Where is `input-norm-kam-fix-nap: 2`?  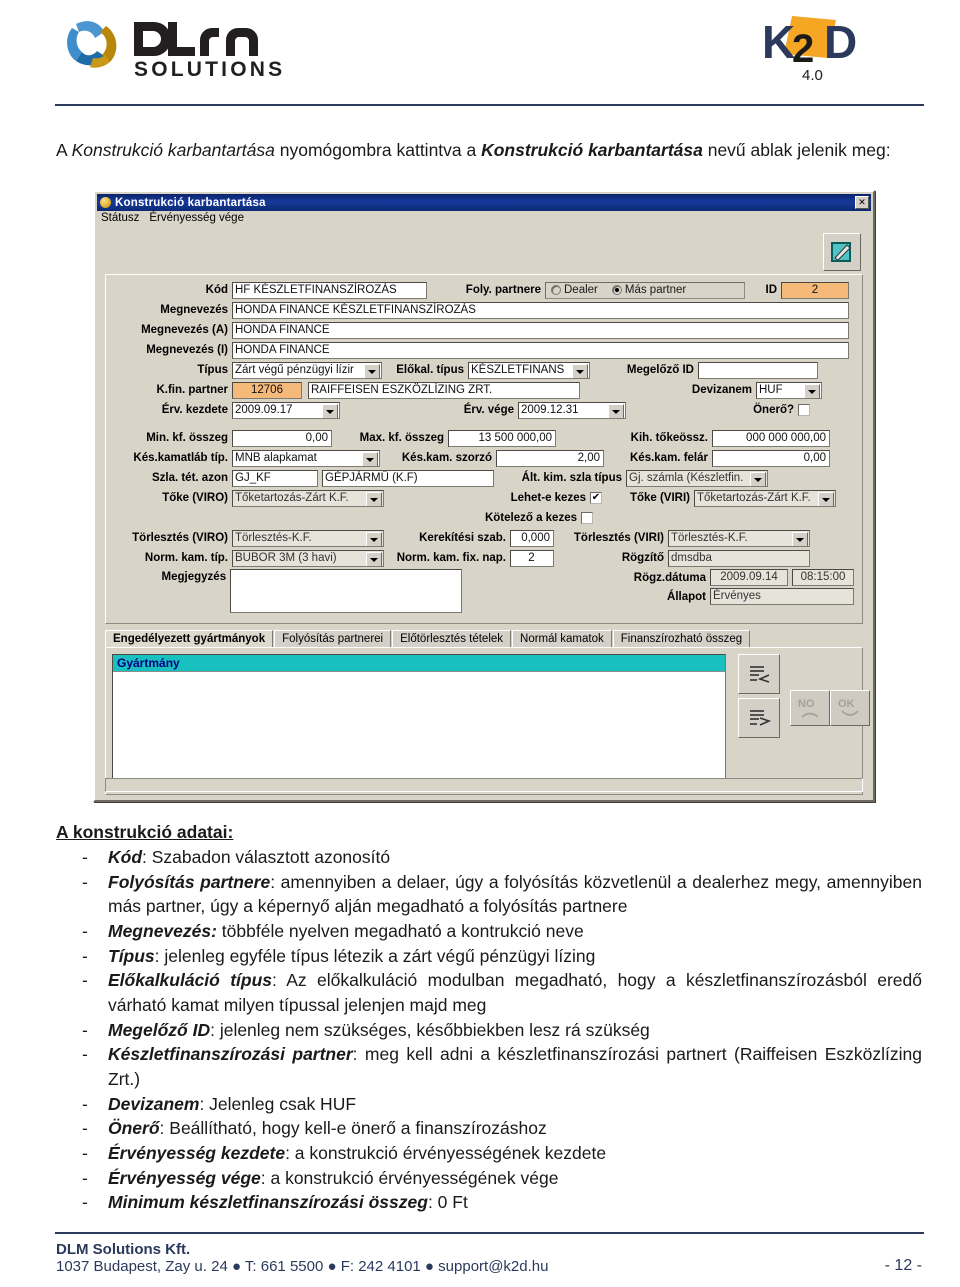
input-norm-kam-fix-nap: 2 is located at coordinates (532, 558).